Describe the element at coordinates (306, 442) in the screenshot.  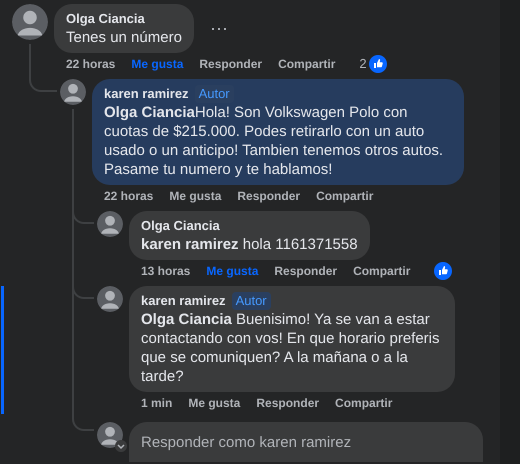
I see `reply-field: Responder como karen ramirez` at that location.